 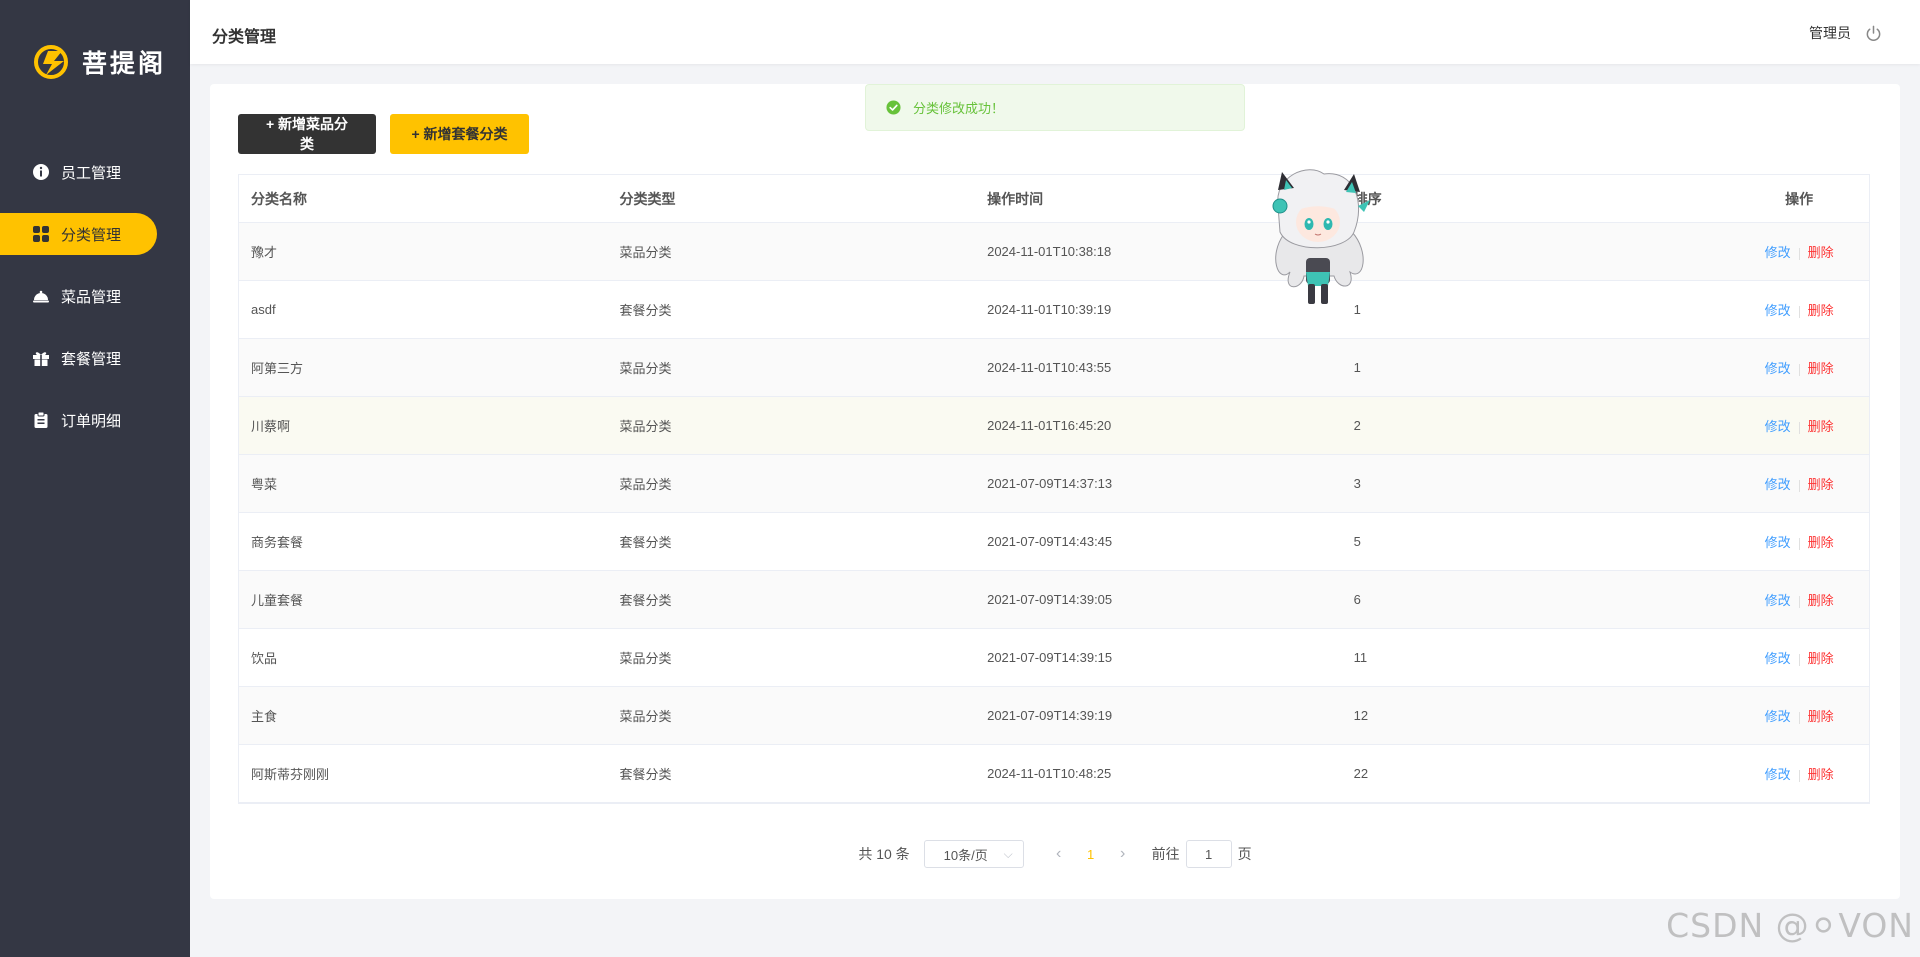 What do you see at coordinates (1049, 773) in the screenshot?
I see `cell-time: 2024-11-01T10:48:25` at bounding box center [1049, 773].